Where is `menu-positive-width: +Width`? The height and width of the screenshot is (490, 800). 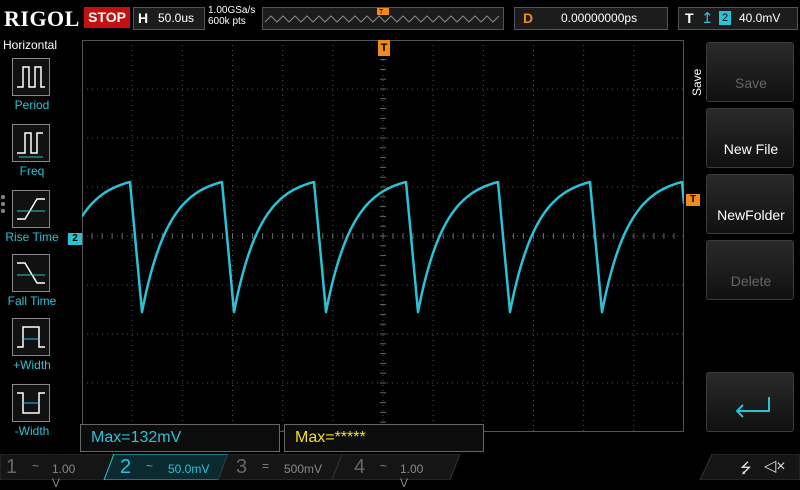
menu-positive-width: +Width is located at coordinates (32, 350).